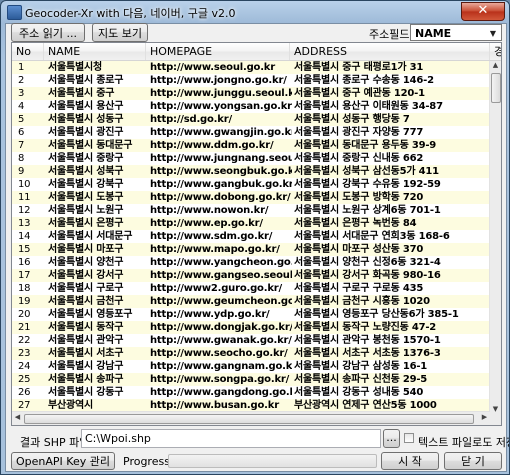 This screenshot has width=510, height=475. What do you see at coordinates (210, 314) in the screenshot?
I see `cell-homepage: http://www.ydp.go.kr/` at bounding box center [210, 314].